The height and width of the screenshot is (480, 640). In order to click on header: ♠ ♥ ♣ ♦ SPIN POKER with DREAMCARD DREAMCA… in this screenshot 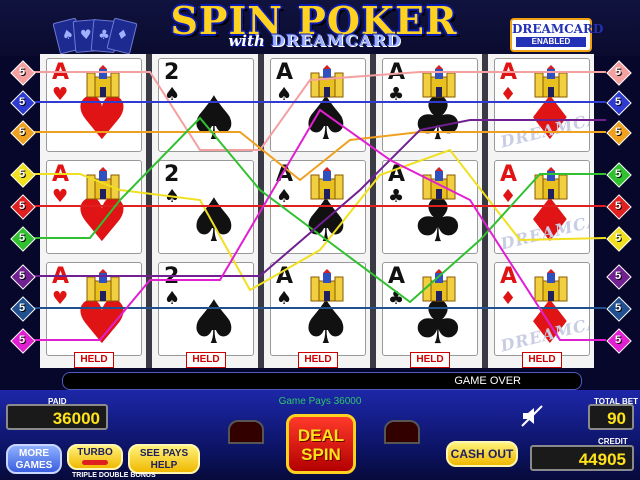, I will do `click(320, 28)`.